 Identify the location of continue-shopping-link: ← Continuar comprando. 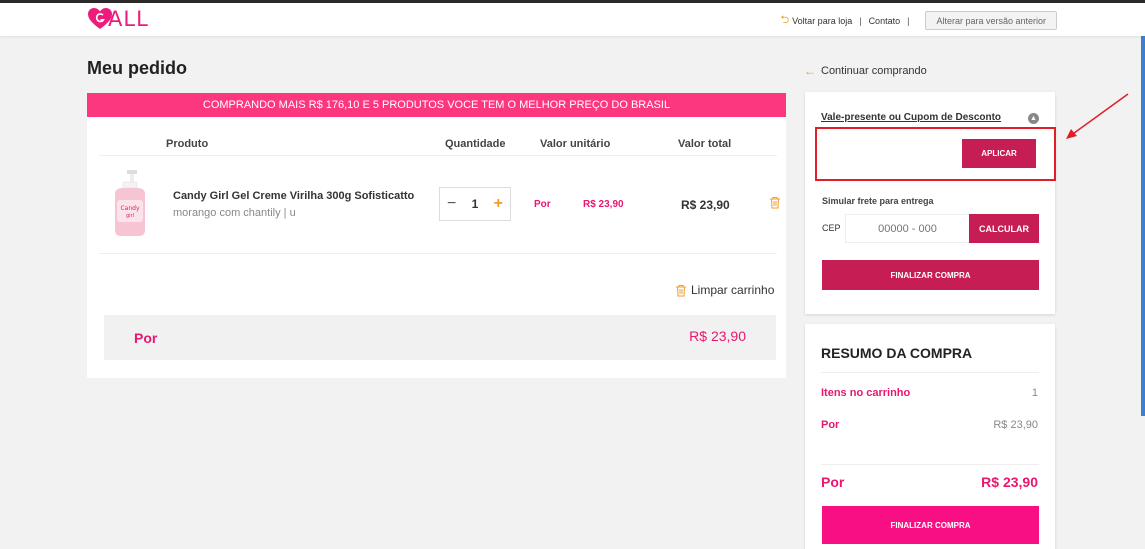
(865, 71).